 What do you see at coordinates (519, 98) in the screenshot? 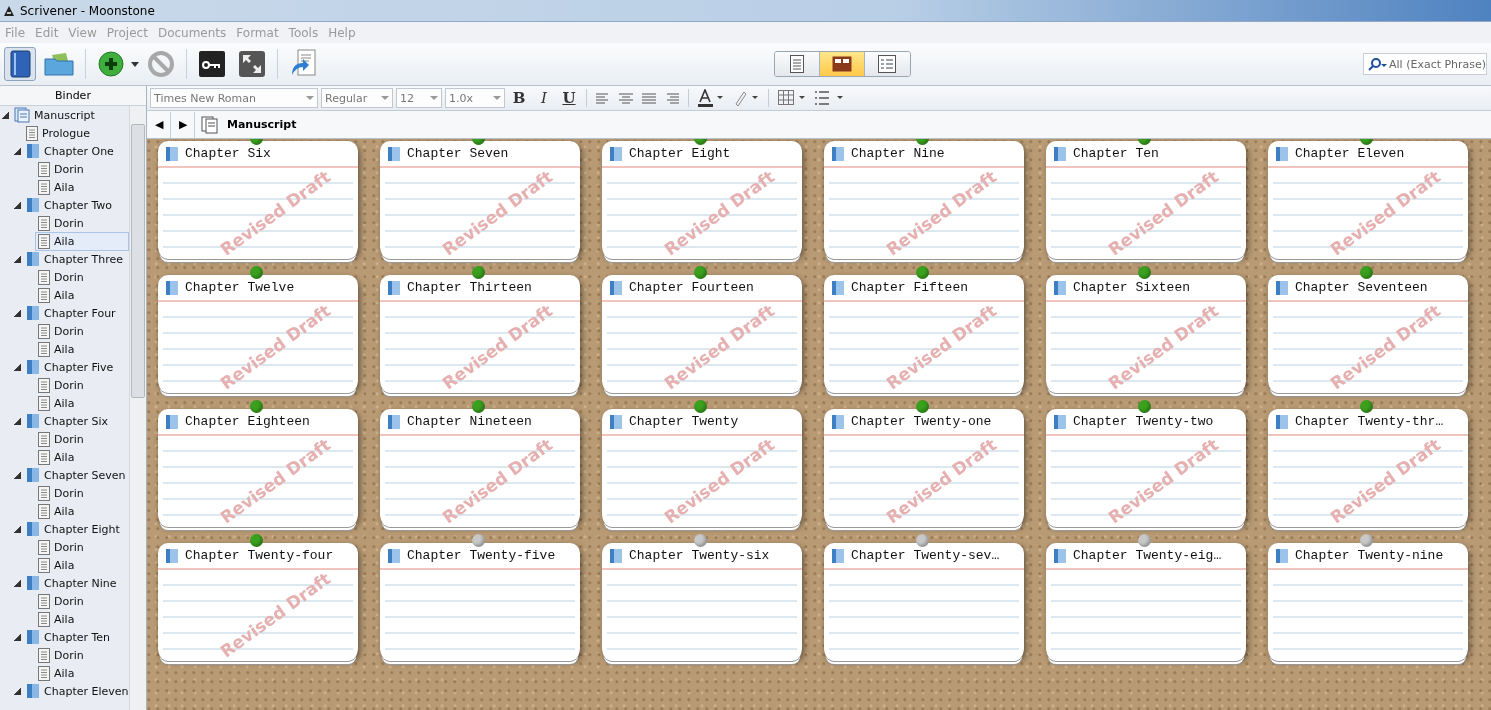
I see `bold-button: B` at bounding box center [519, 98].